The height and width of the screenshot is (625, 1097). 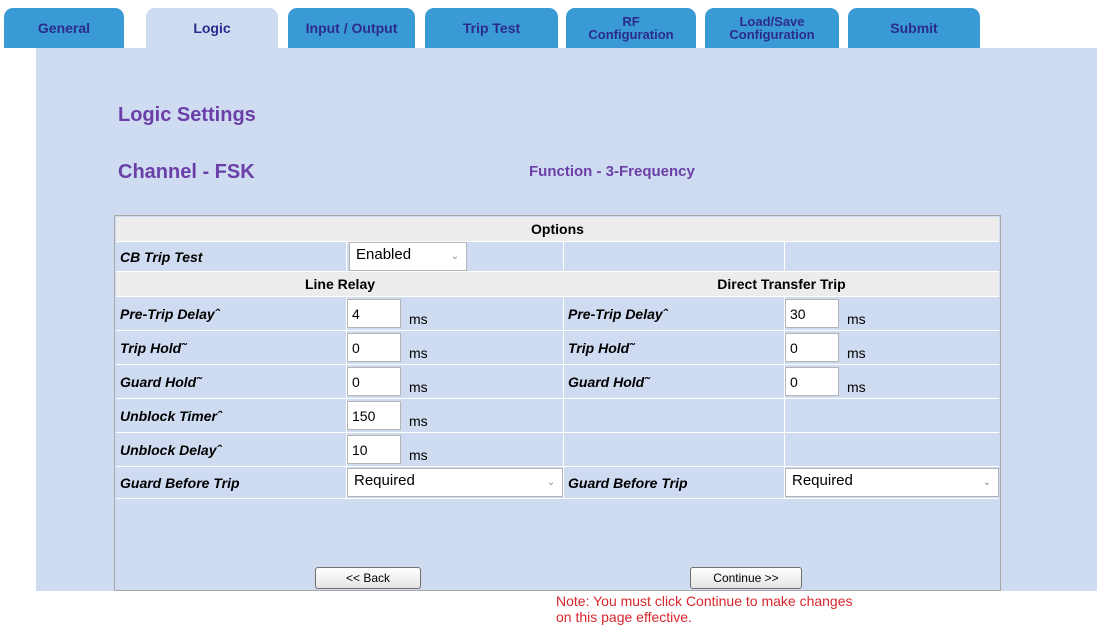 I want to click on continue-button: Continue >>, so click(x=746, y=578).